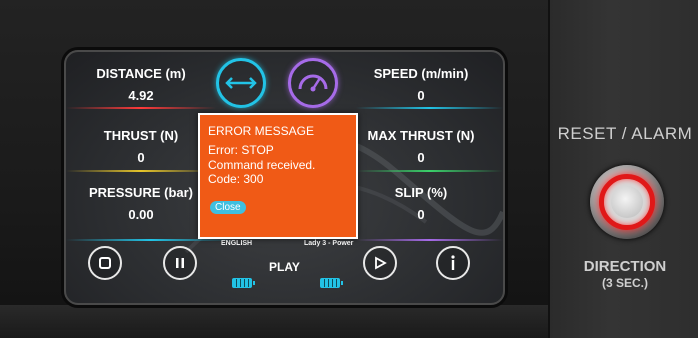  What do you see at coordinates (624, 283) in the screenshot?
I see `direction-hint: (3 SEC.)` at bounding box center [624, 283].